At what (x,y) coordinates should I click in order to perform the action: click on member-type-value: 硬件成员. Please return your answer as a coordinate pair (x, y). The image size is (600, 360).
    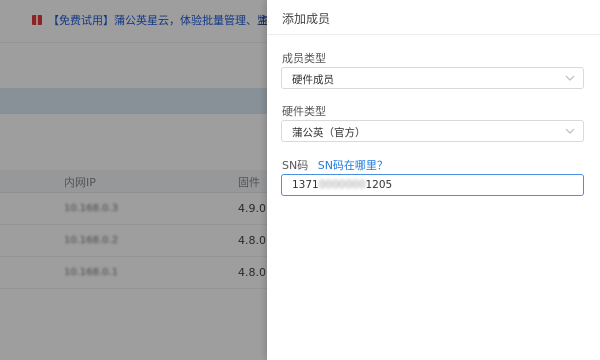
    Looking at the image, I should click on (313, 80).